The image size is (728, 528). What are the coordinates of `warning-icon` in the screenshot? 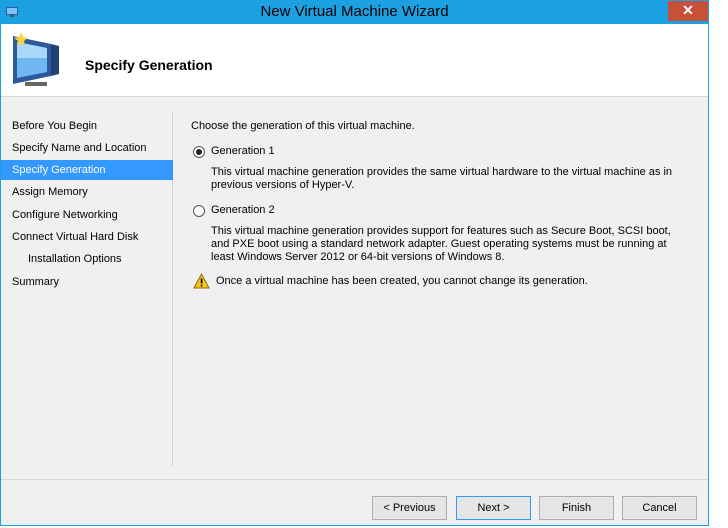 It's located at (201, 281).